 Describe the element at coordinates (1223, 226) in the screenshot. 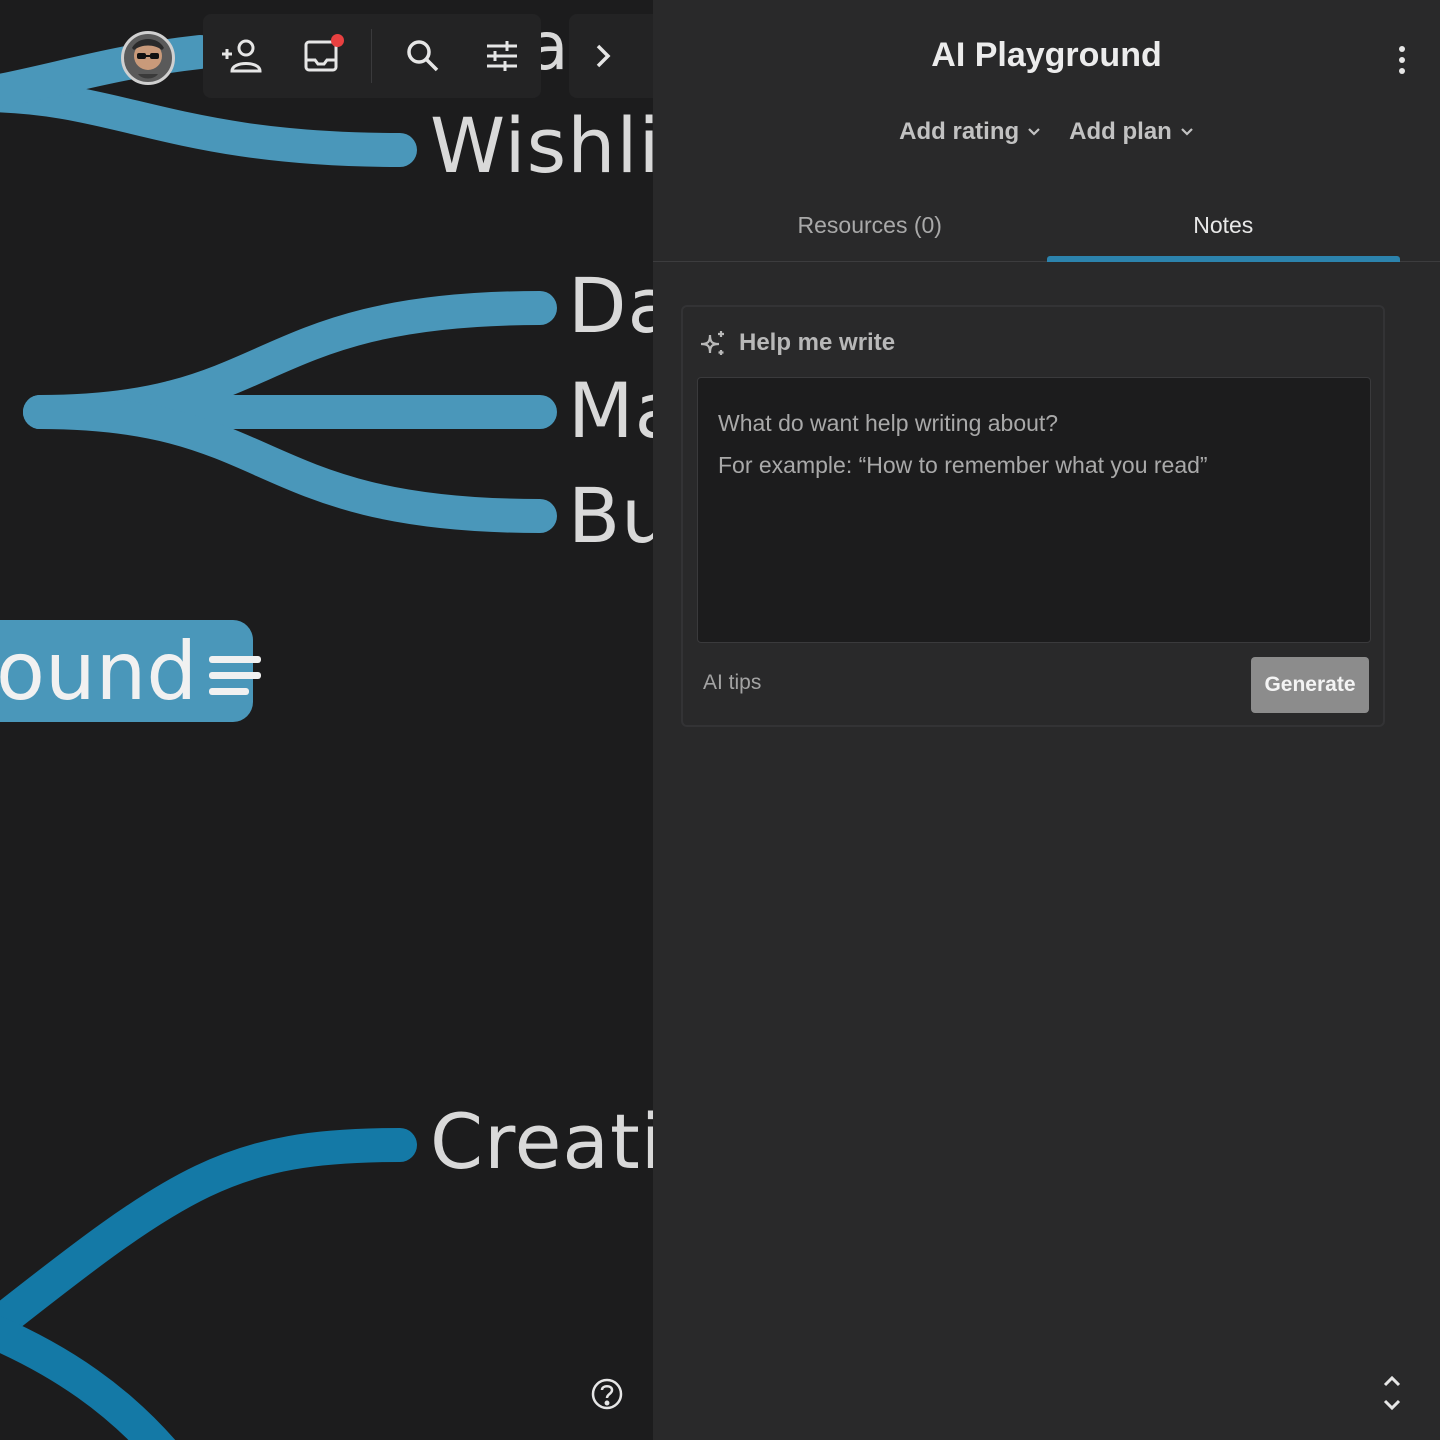

I see `tab-notes: Notes` at that location.